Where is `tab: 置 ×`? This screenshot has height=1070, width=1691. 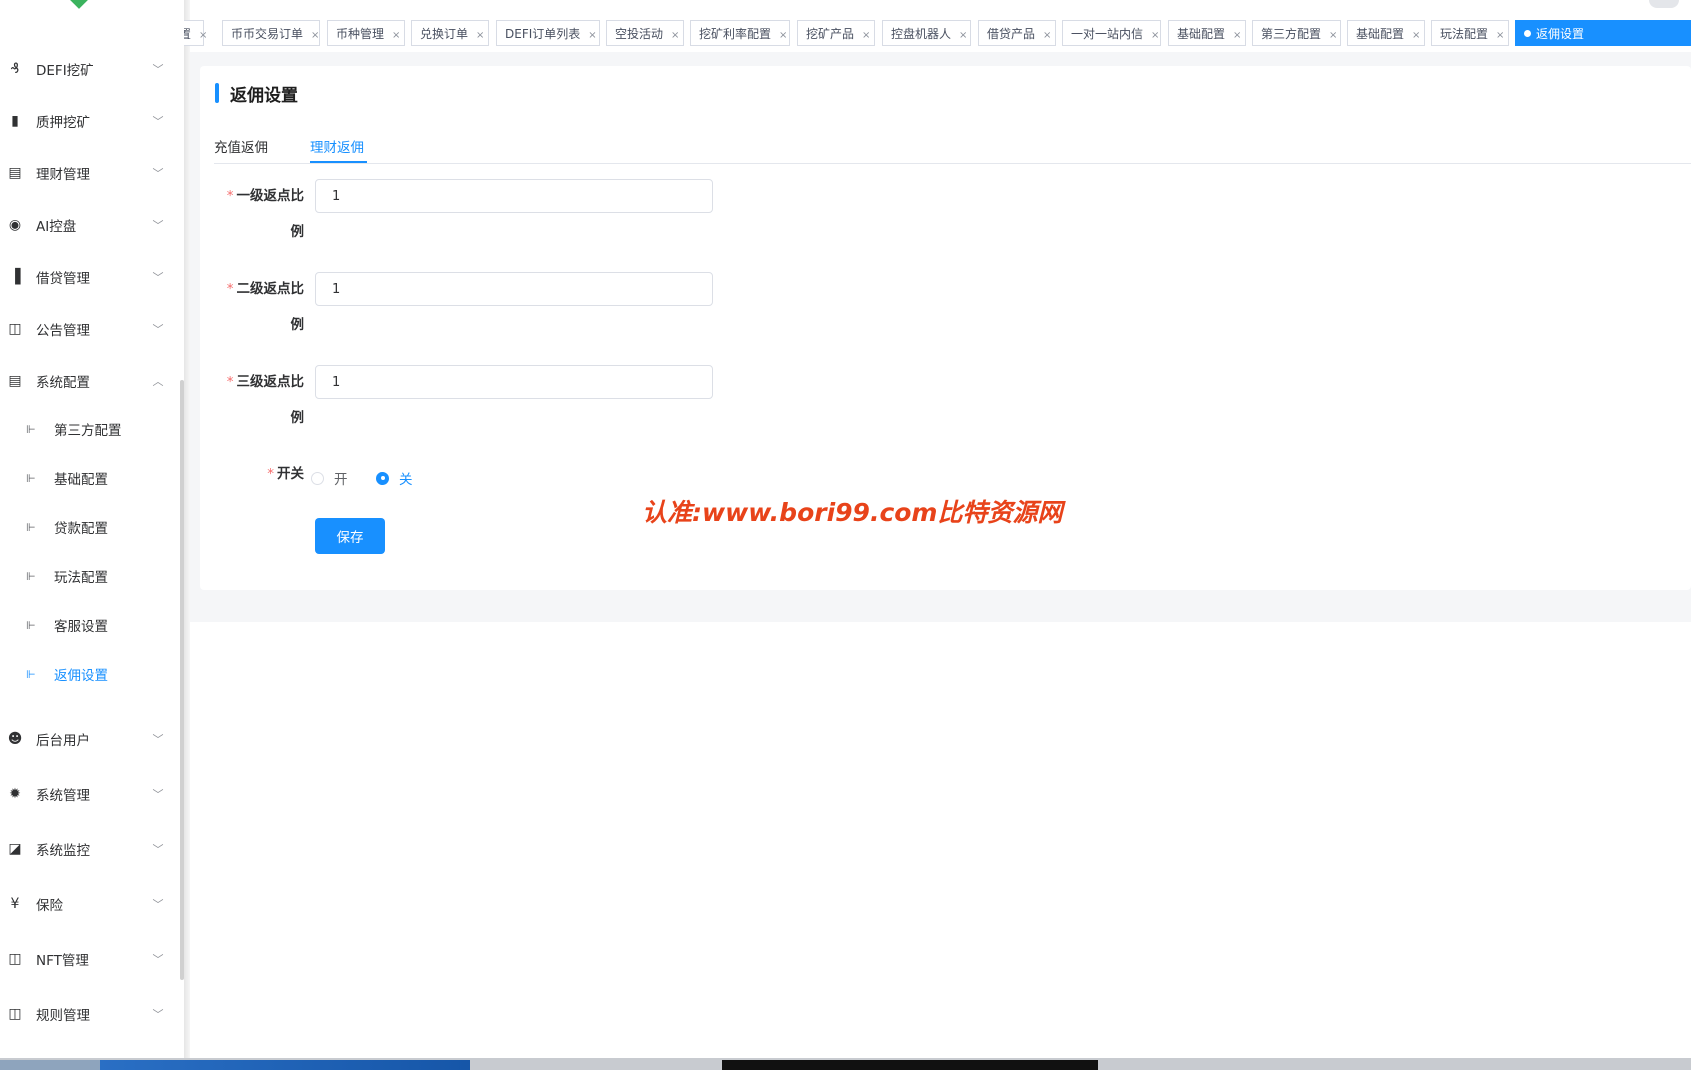 tab: 置 × is located at coordinates (195, 33).